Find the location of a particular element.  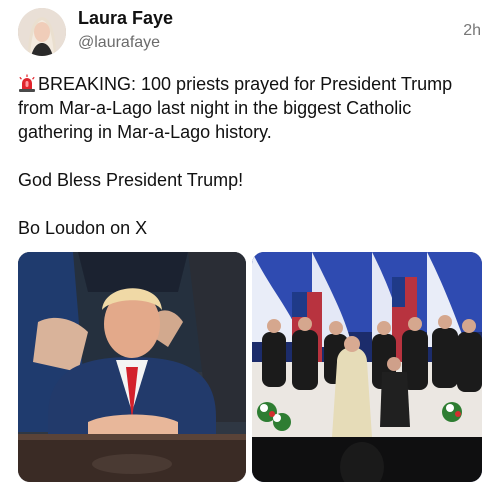

avatar-portrait is located at coordinates (42, 32).